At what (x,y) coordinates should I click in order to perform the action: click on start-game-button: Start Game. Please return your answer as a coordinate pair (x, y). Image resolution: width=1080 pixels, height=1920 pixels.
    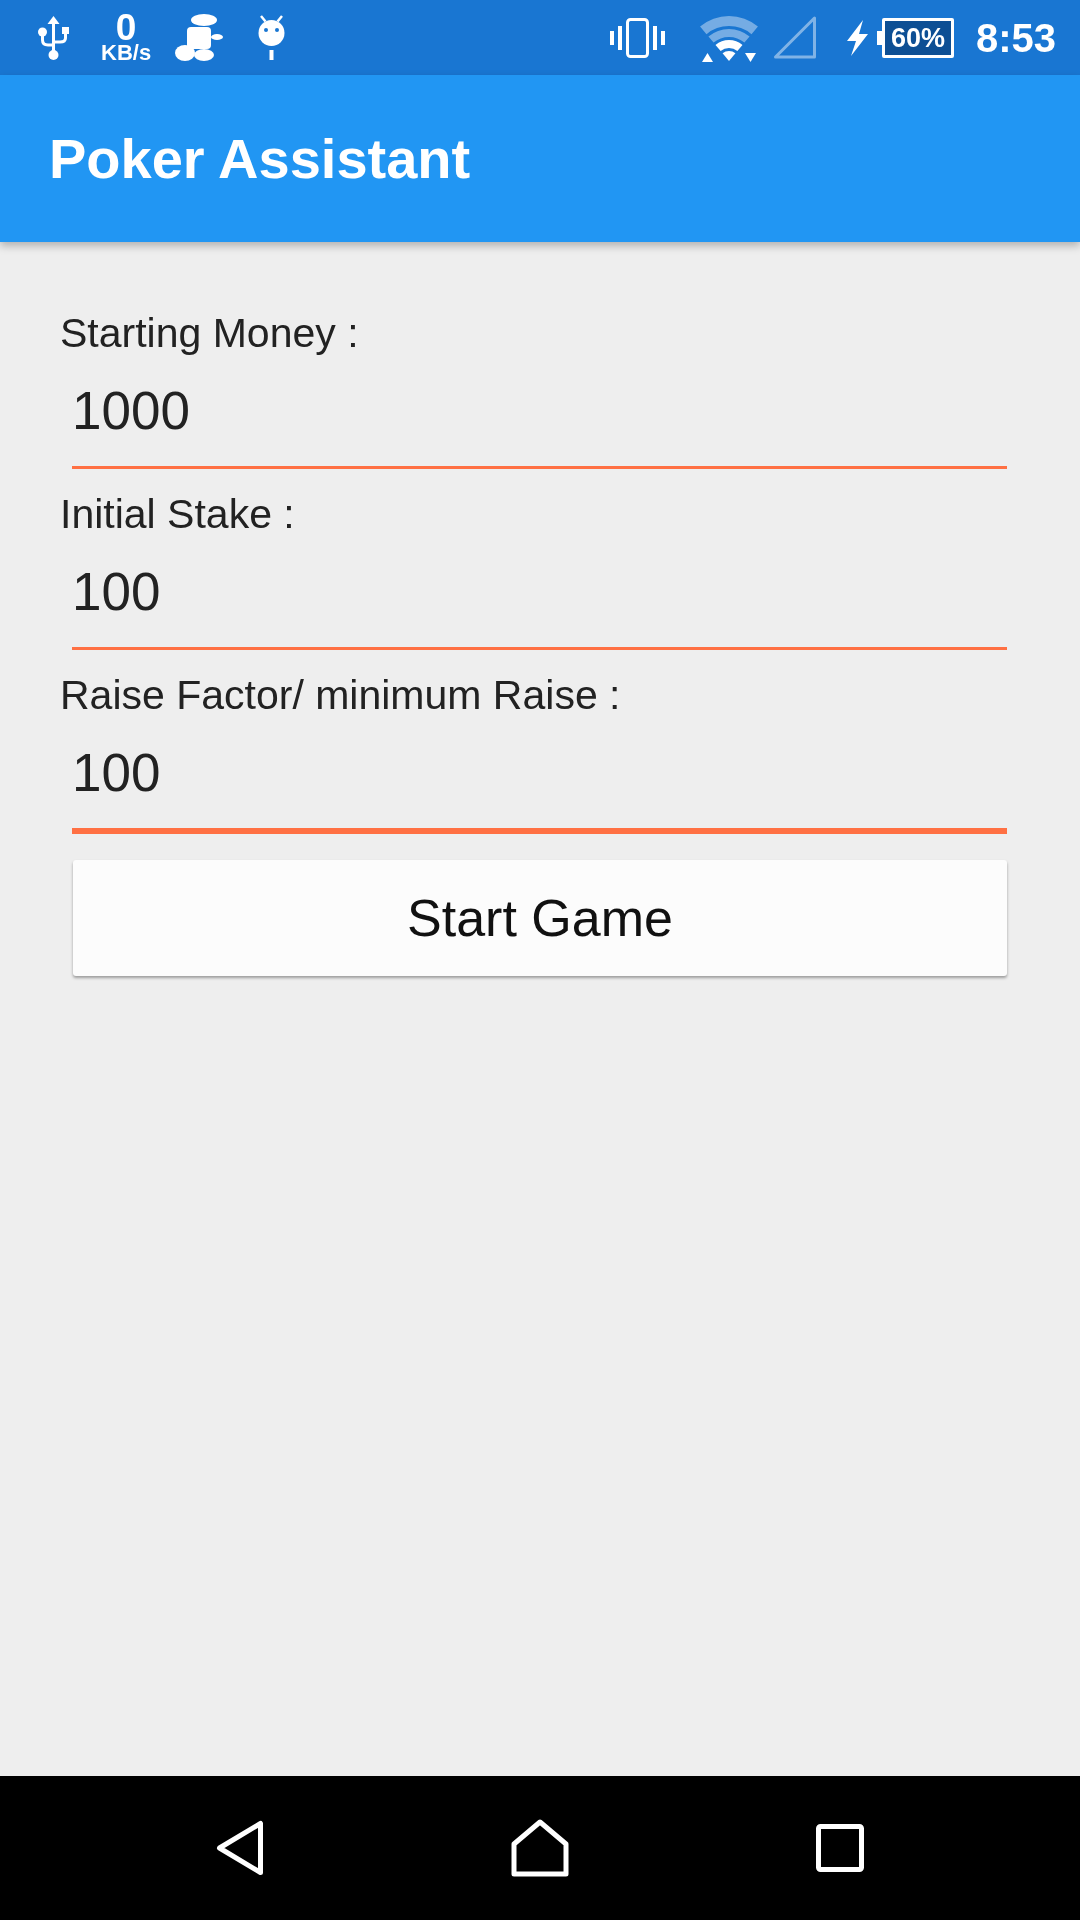
    Looking at the image, I should click on (540, 918).